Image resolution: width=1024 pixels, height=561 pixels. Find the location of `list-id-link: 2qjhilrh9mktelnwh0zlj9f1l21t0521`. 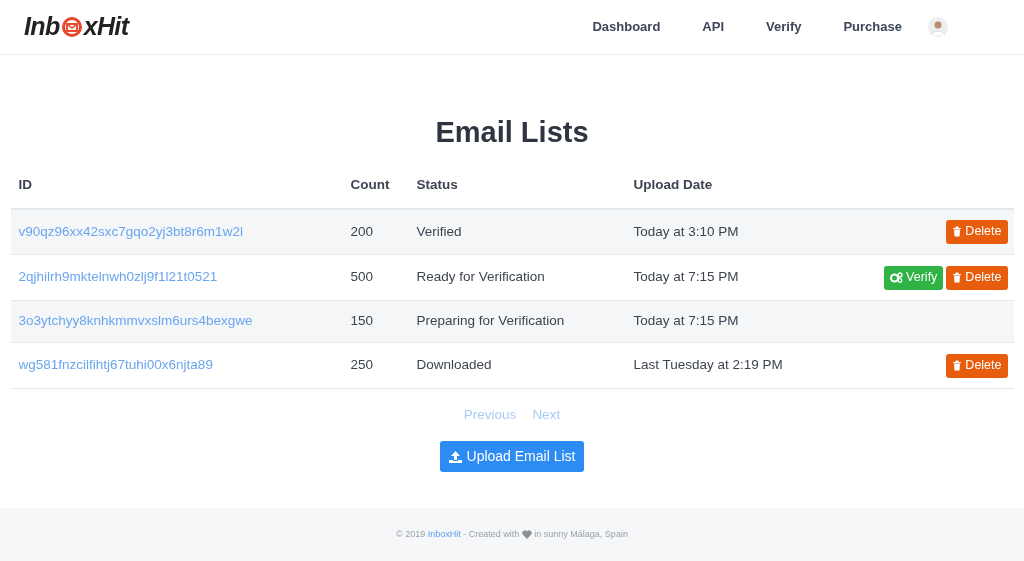

list-id-link: 2qjhilrh9mktelnwh0zlj9f1l21t0521 is located at coordinates (118, 277).